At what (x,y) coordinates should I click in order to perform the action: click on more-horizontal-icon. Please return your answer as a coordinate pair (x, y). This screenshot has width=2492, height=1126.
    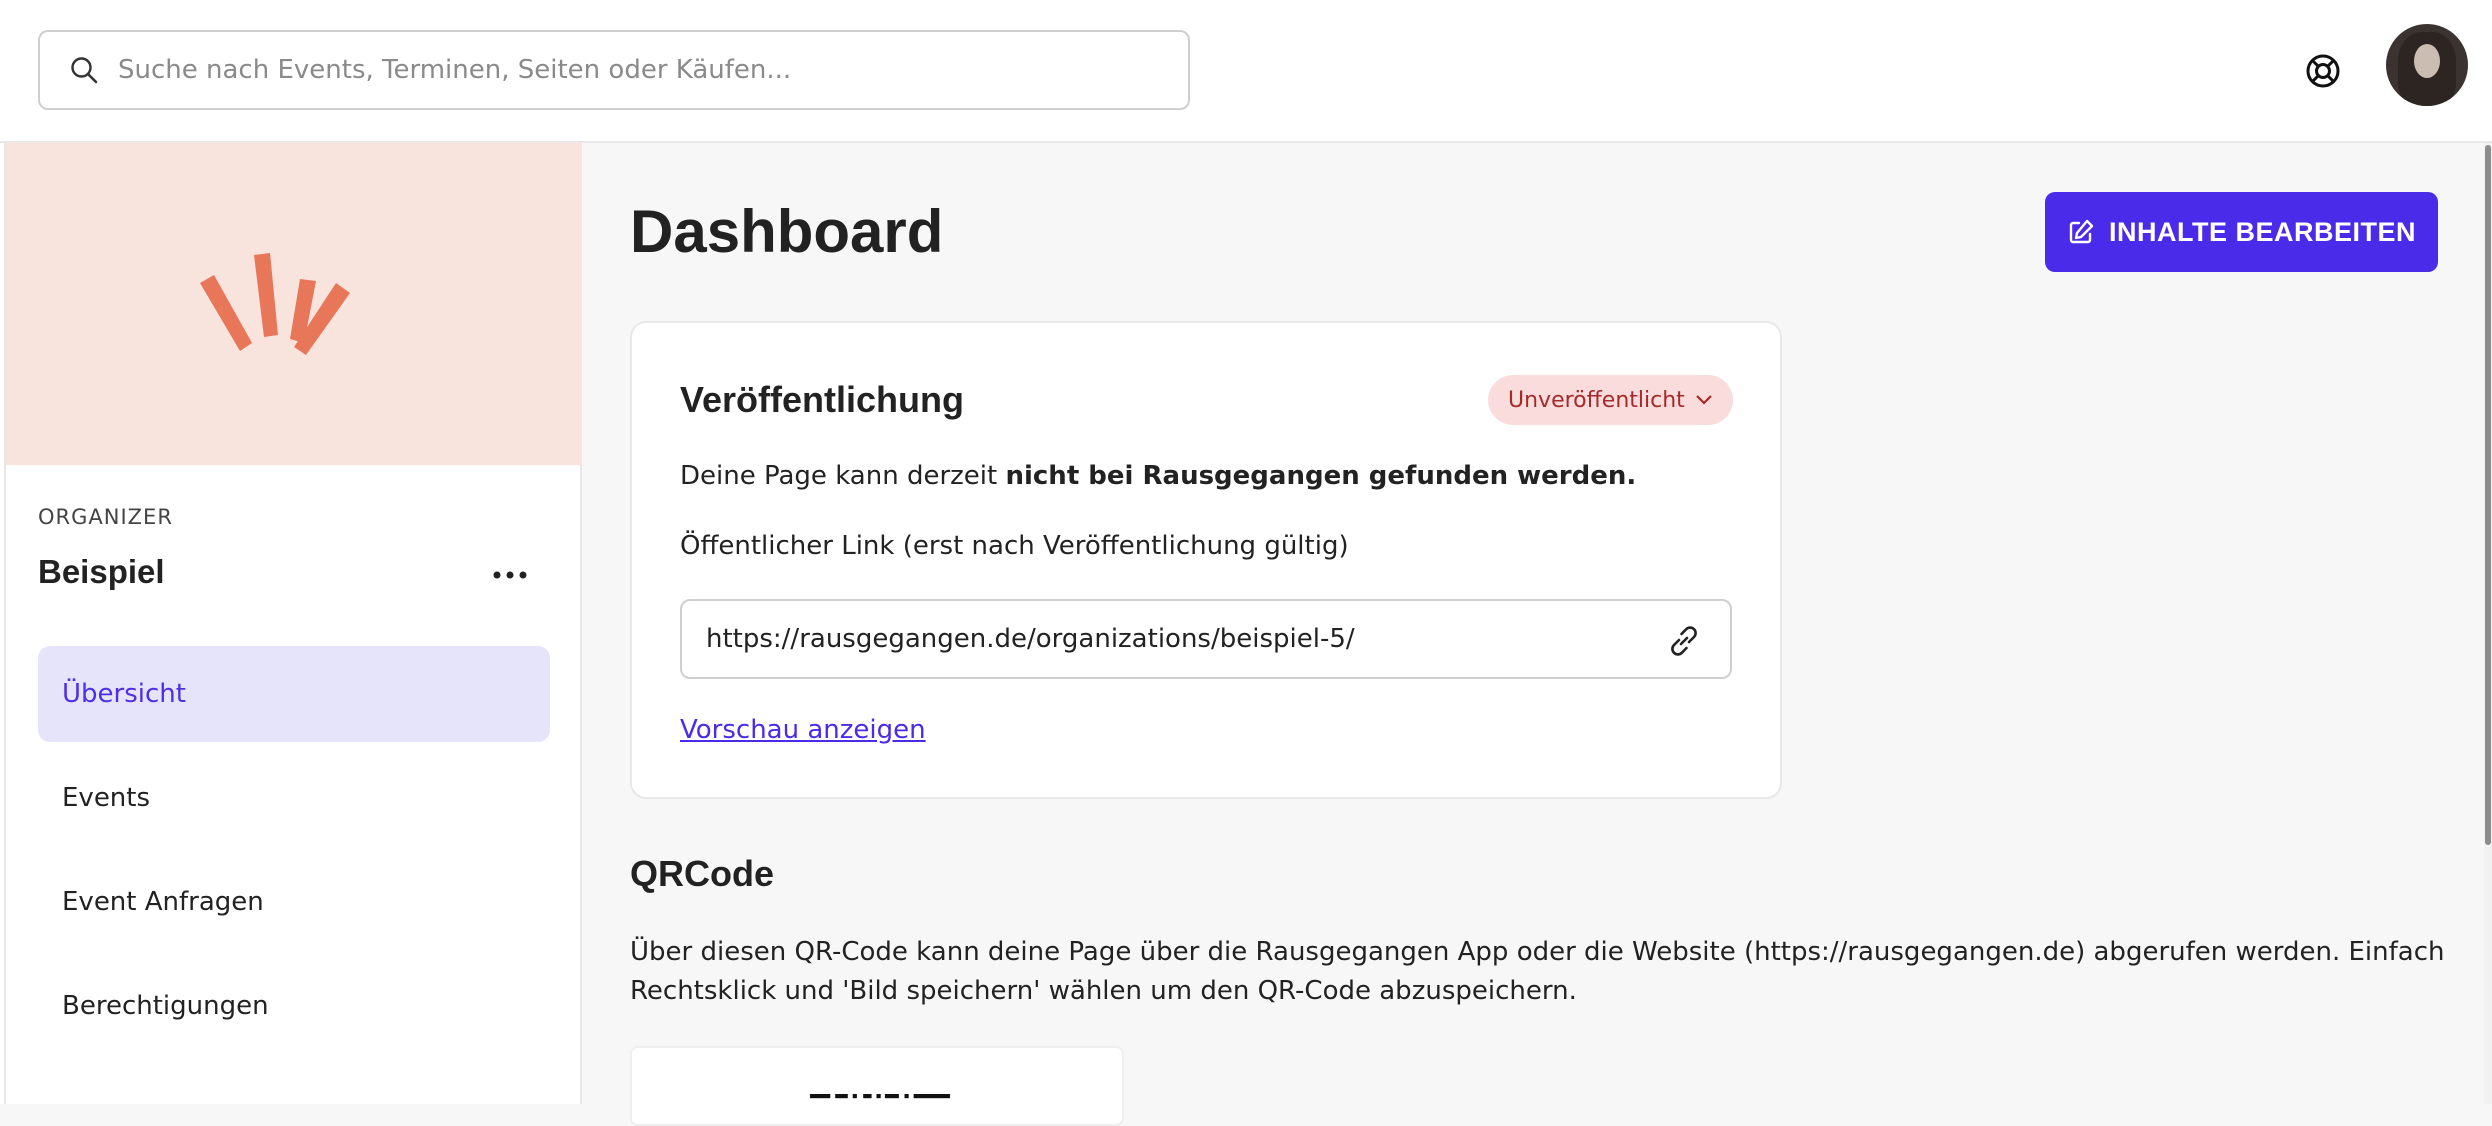
    Looking at the image, I should click on (510, 573).